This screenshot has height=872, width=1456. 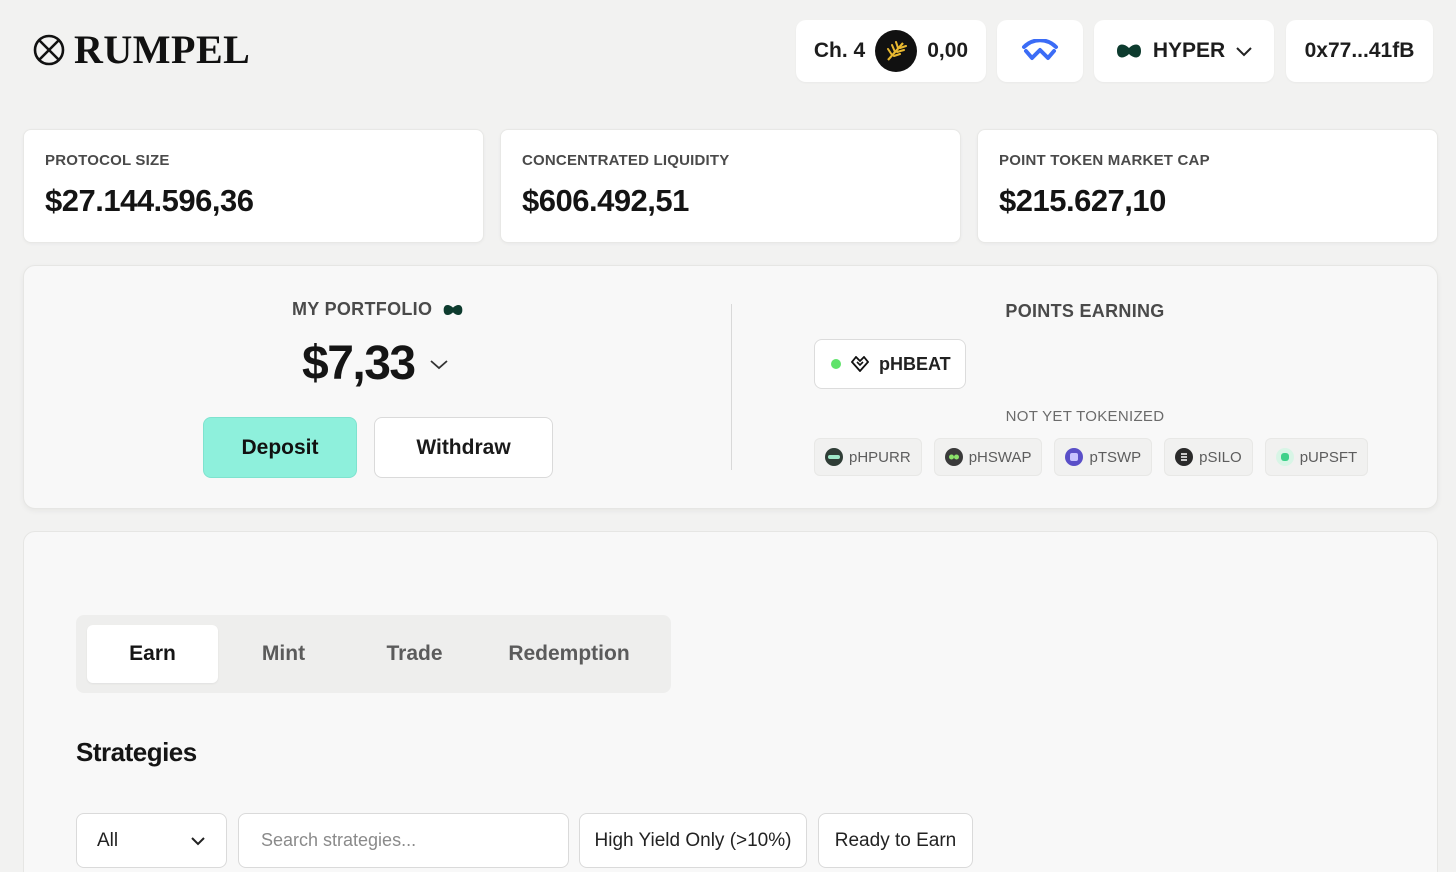 I want to click on network-selector: HYPER, so click(x=1184, y=51).